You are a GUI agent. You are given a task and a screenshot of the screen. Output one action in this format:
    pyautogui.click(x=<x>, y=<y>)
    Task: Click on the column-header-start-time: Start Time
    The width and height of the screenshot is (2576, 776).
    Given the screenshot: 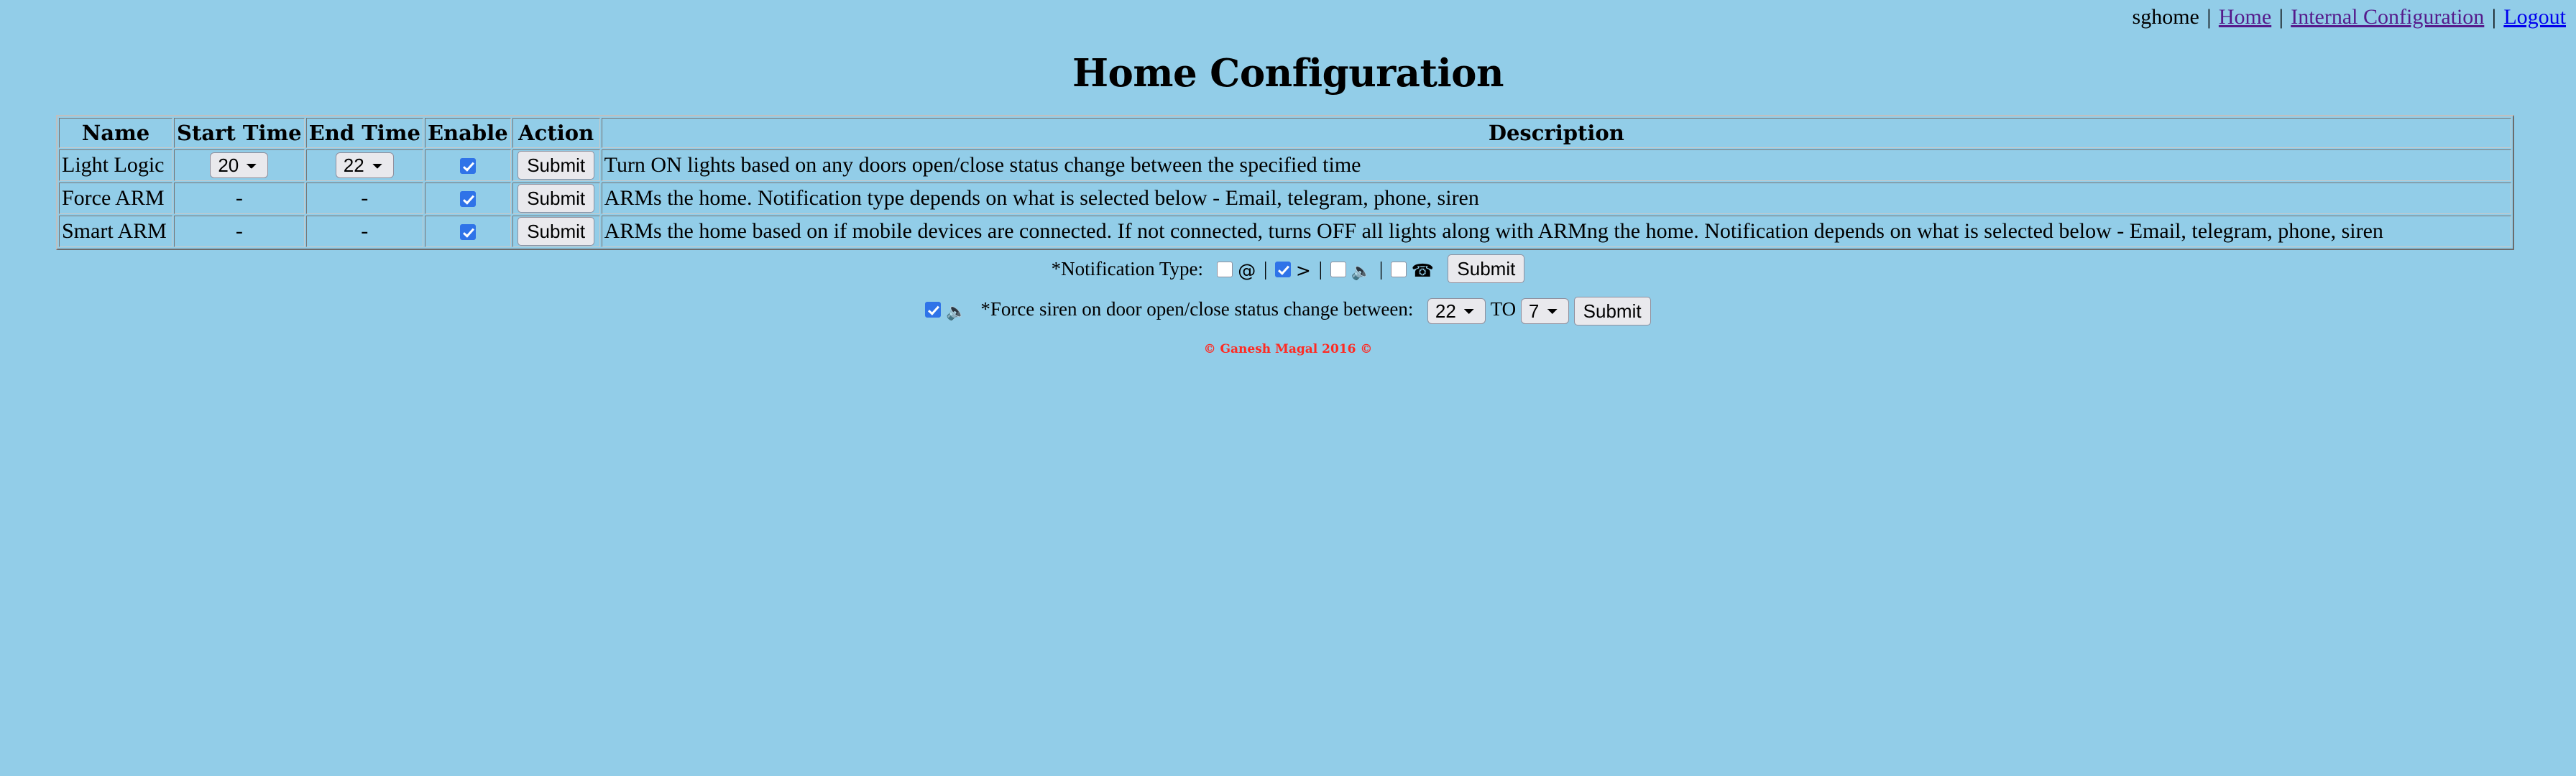 What is the action you would take?
    pyautogui.click(x=239, y=133)
    